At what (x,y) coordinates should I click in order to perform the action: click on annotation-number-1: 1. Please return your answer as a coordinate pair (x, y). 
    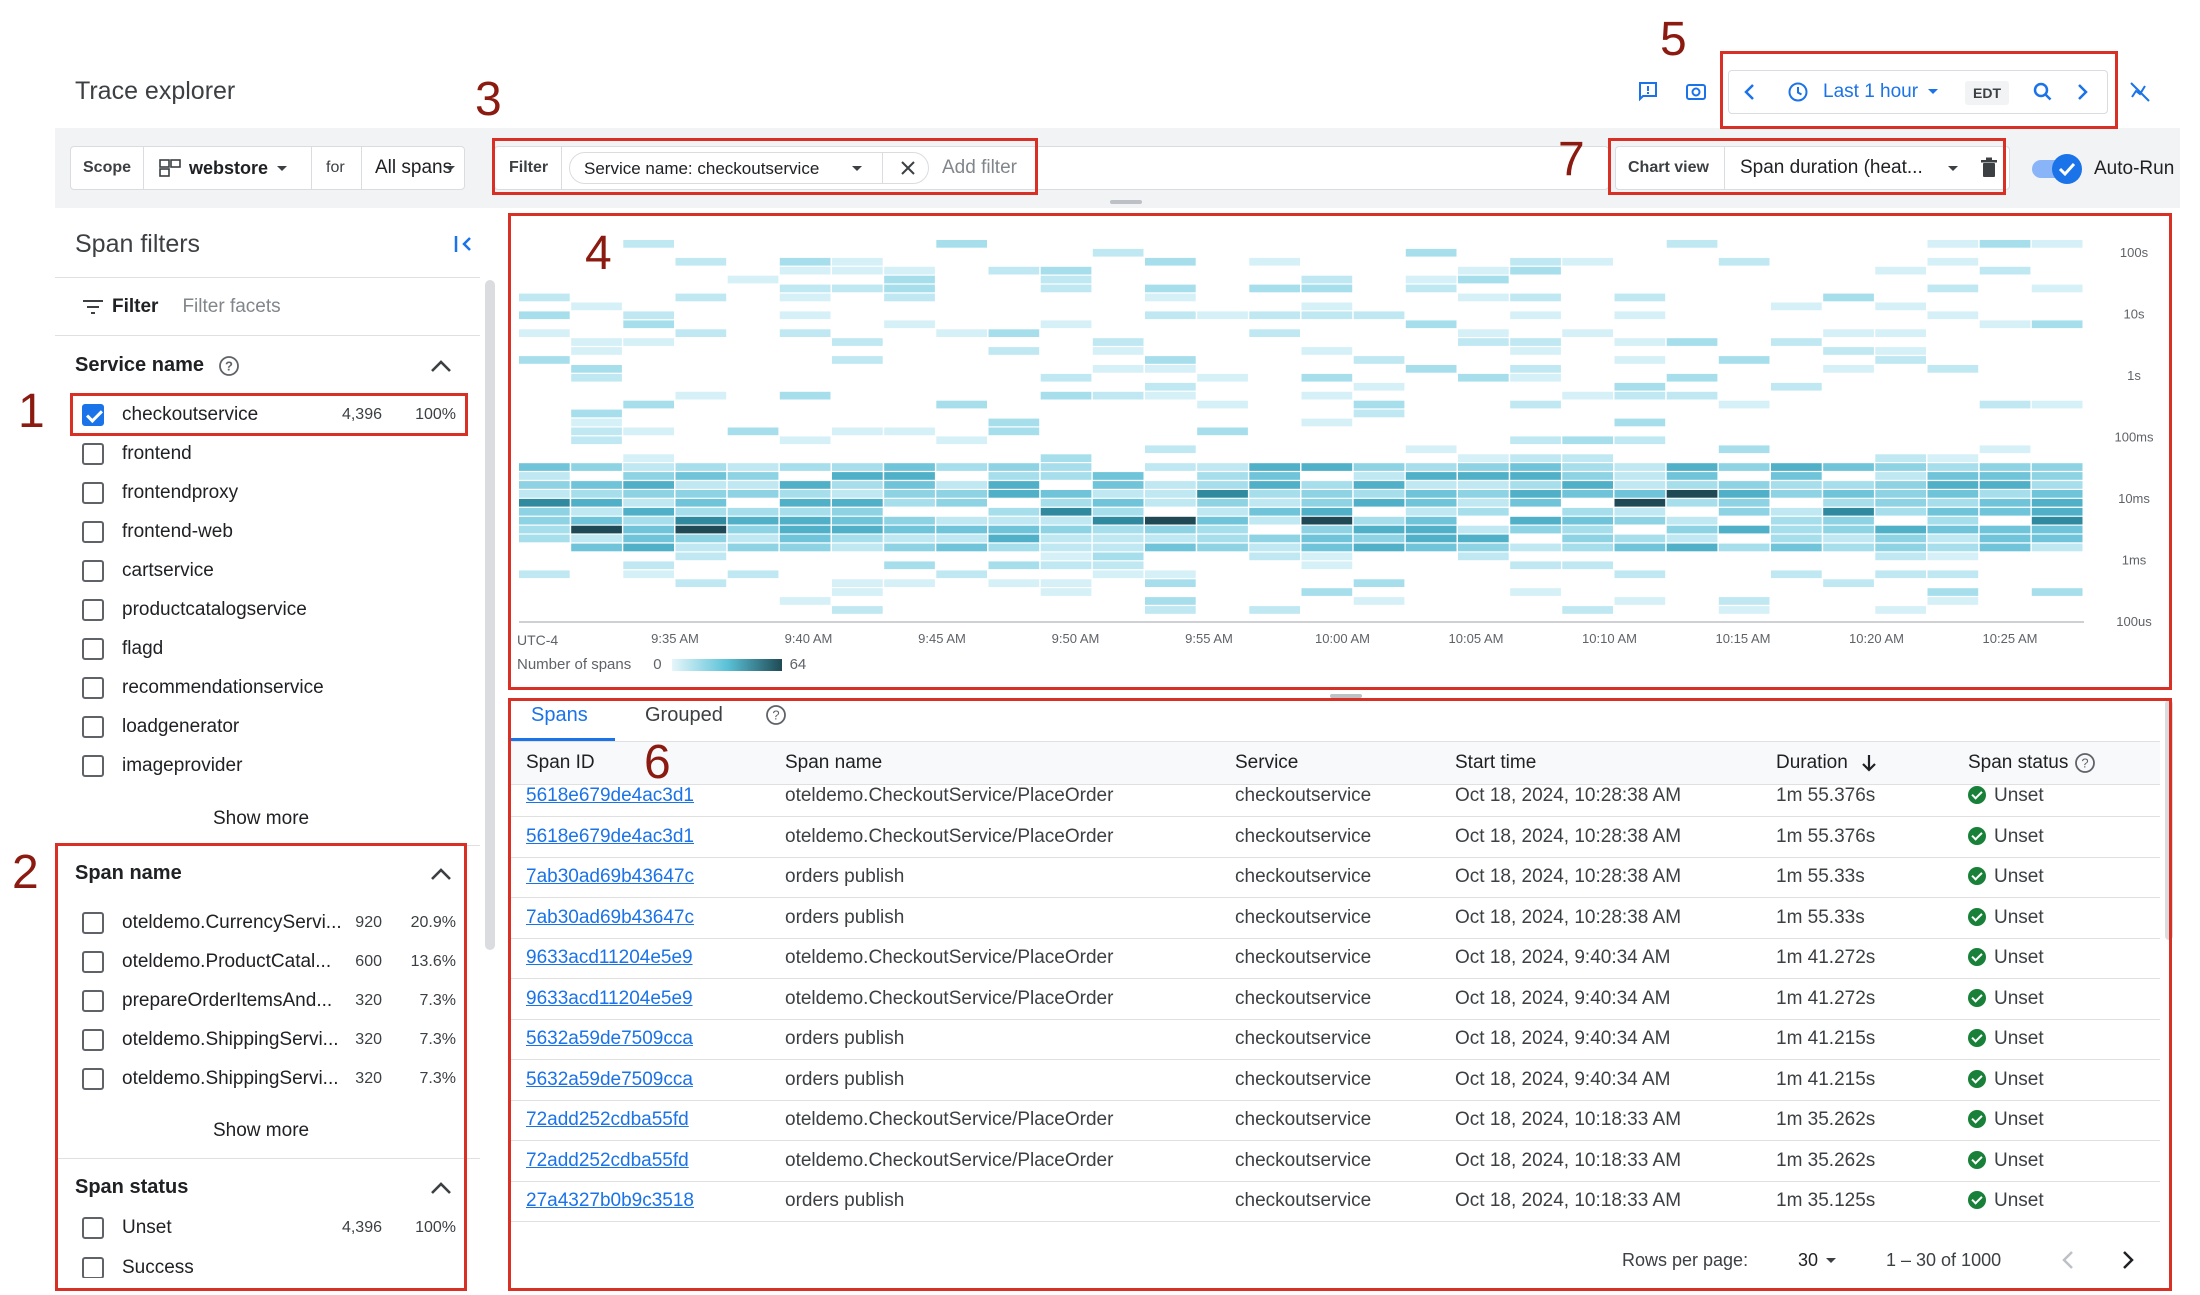
    Looking at the image, I should click on (31, 411).